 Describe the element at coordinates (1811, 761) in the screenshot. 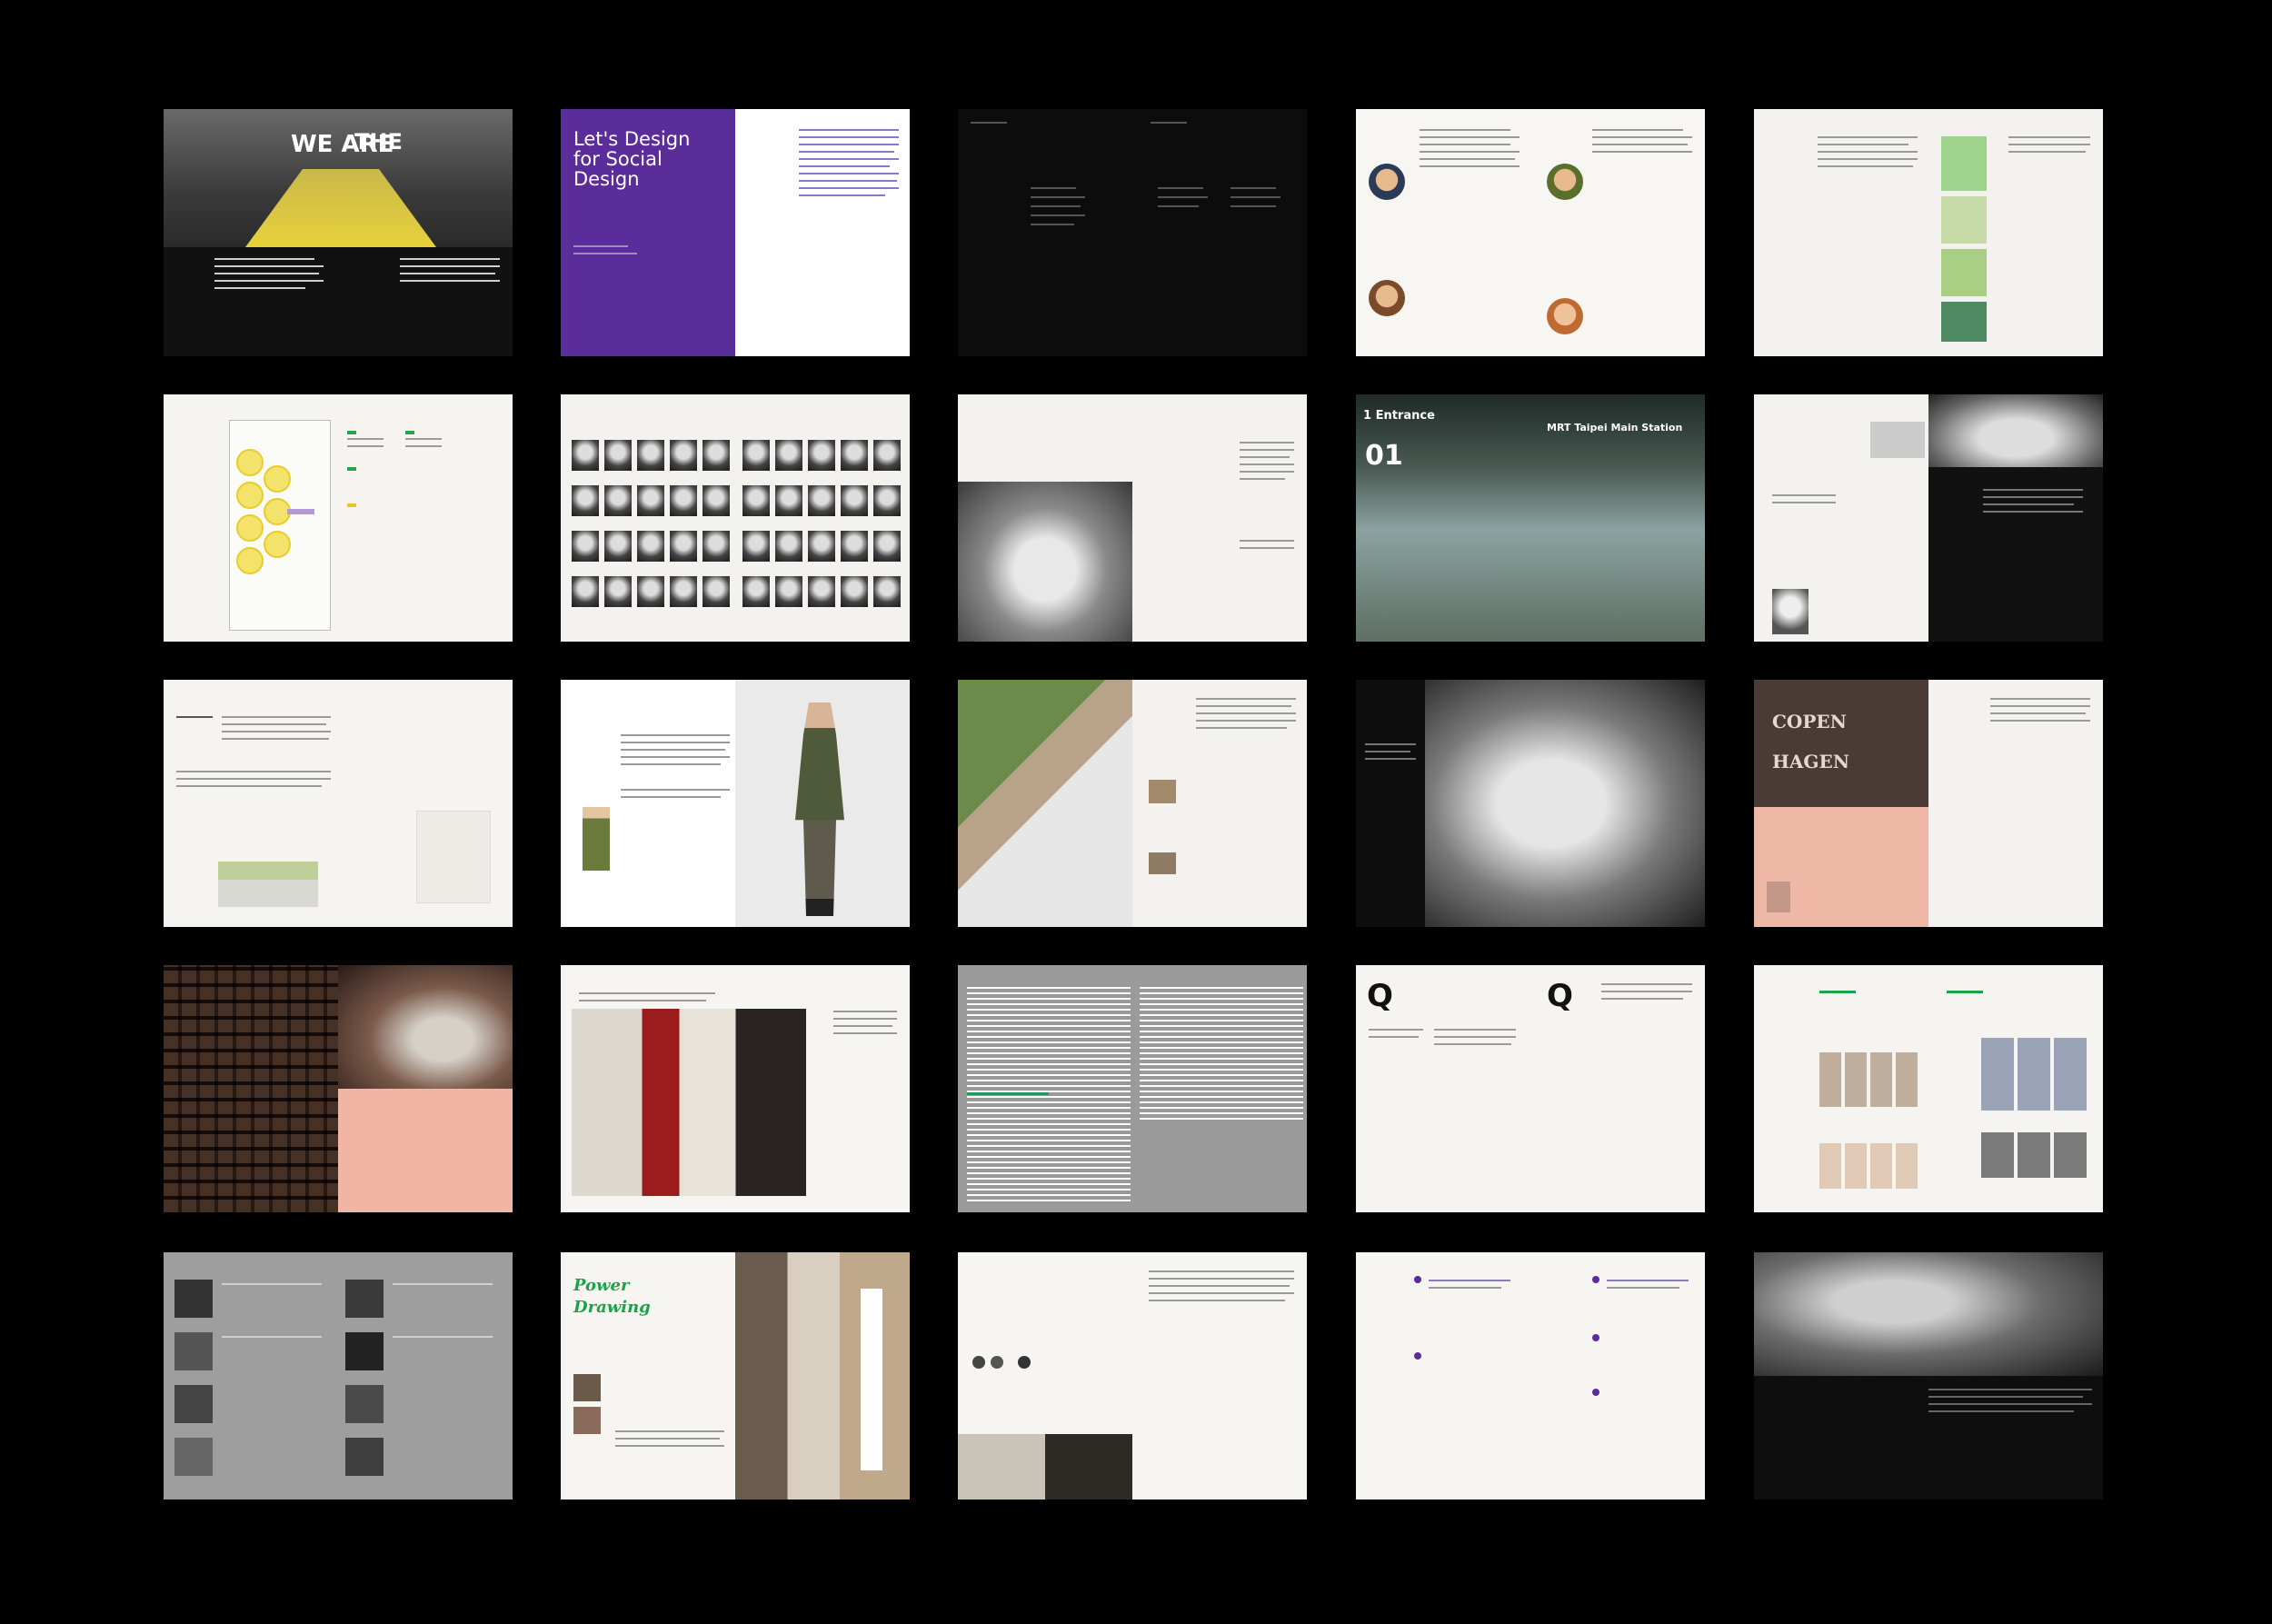

I see `hagen-word: HAGEN` at that location.